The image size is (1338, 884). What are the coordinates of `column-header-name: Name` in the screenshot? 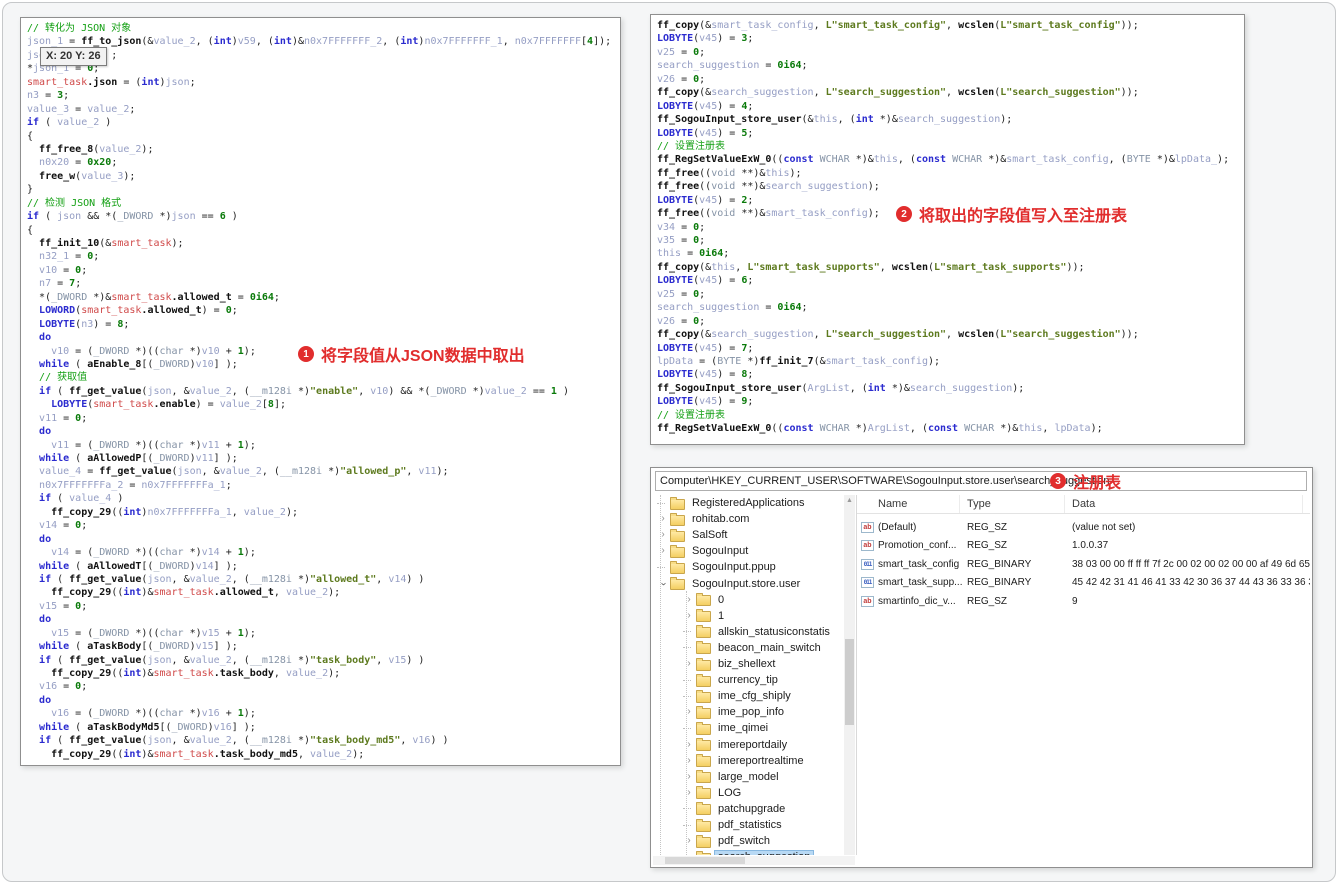 It's located at (919, 504).